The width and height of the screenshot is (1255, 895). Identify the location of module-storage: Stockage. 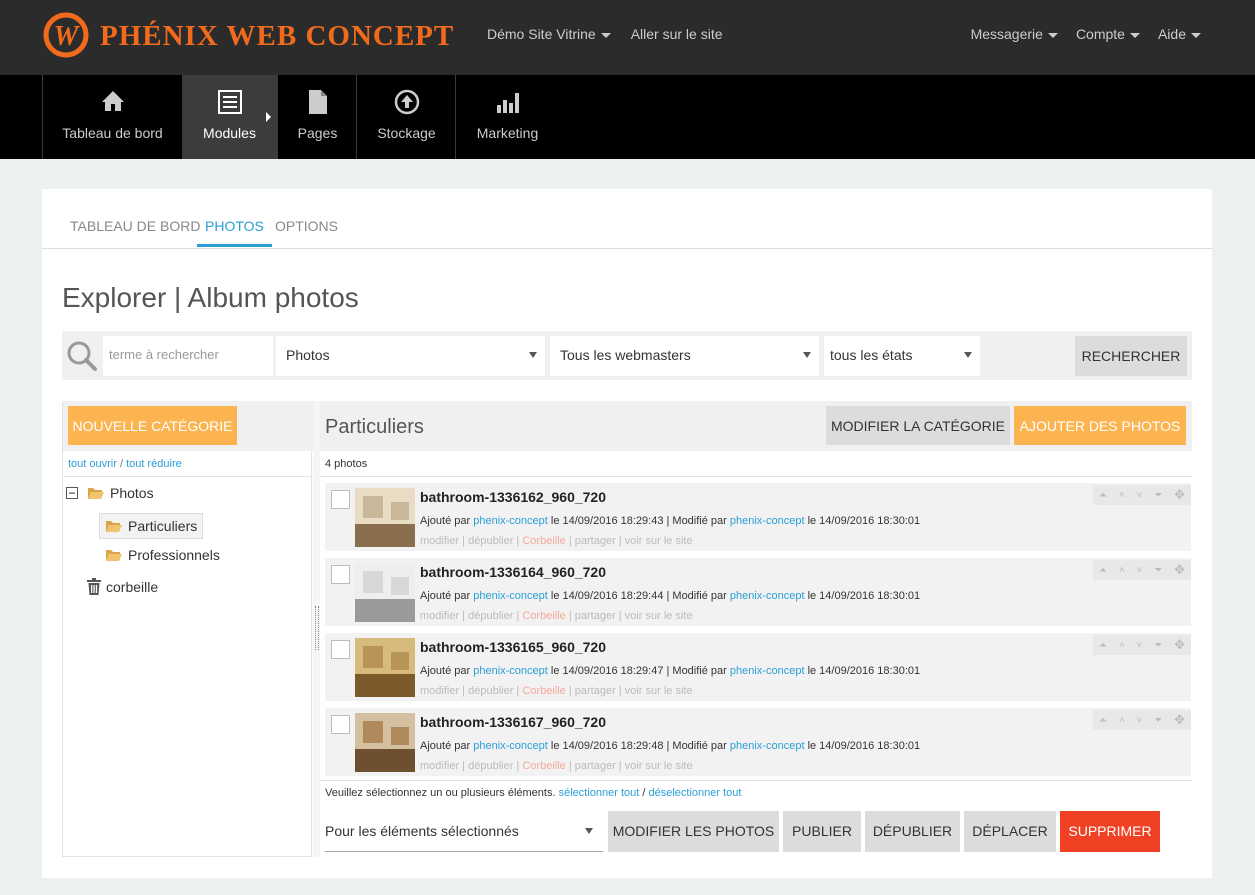
(406, 117).